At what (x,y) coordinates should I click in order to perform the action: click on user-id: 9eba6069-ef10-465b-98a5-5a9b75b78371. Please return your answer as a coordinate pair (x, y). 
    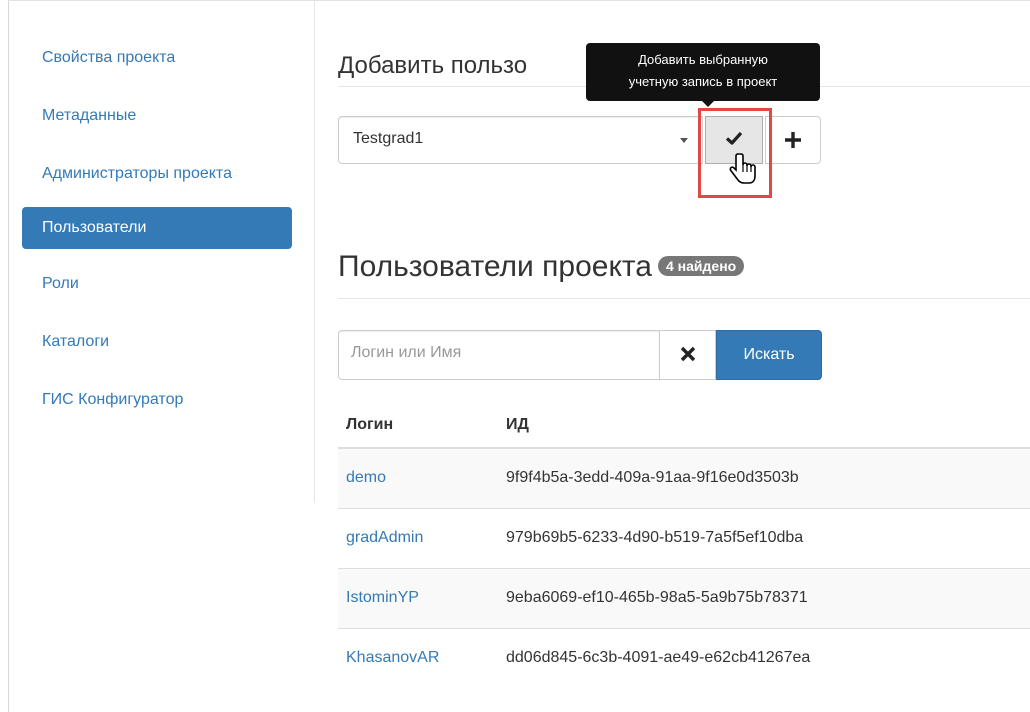
    Looking at the image, I should click on (764, 597).